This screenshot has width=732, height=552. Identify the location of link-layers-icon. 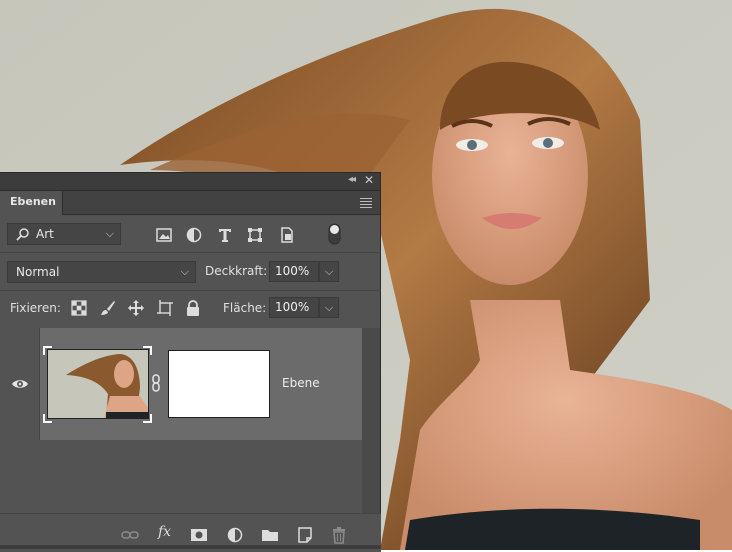
(130, 535).